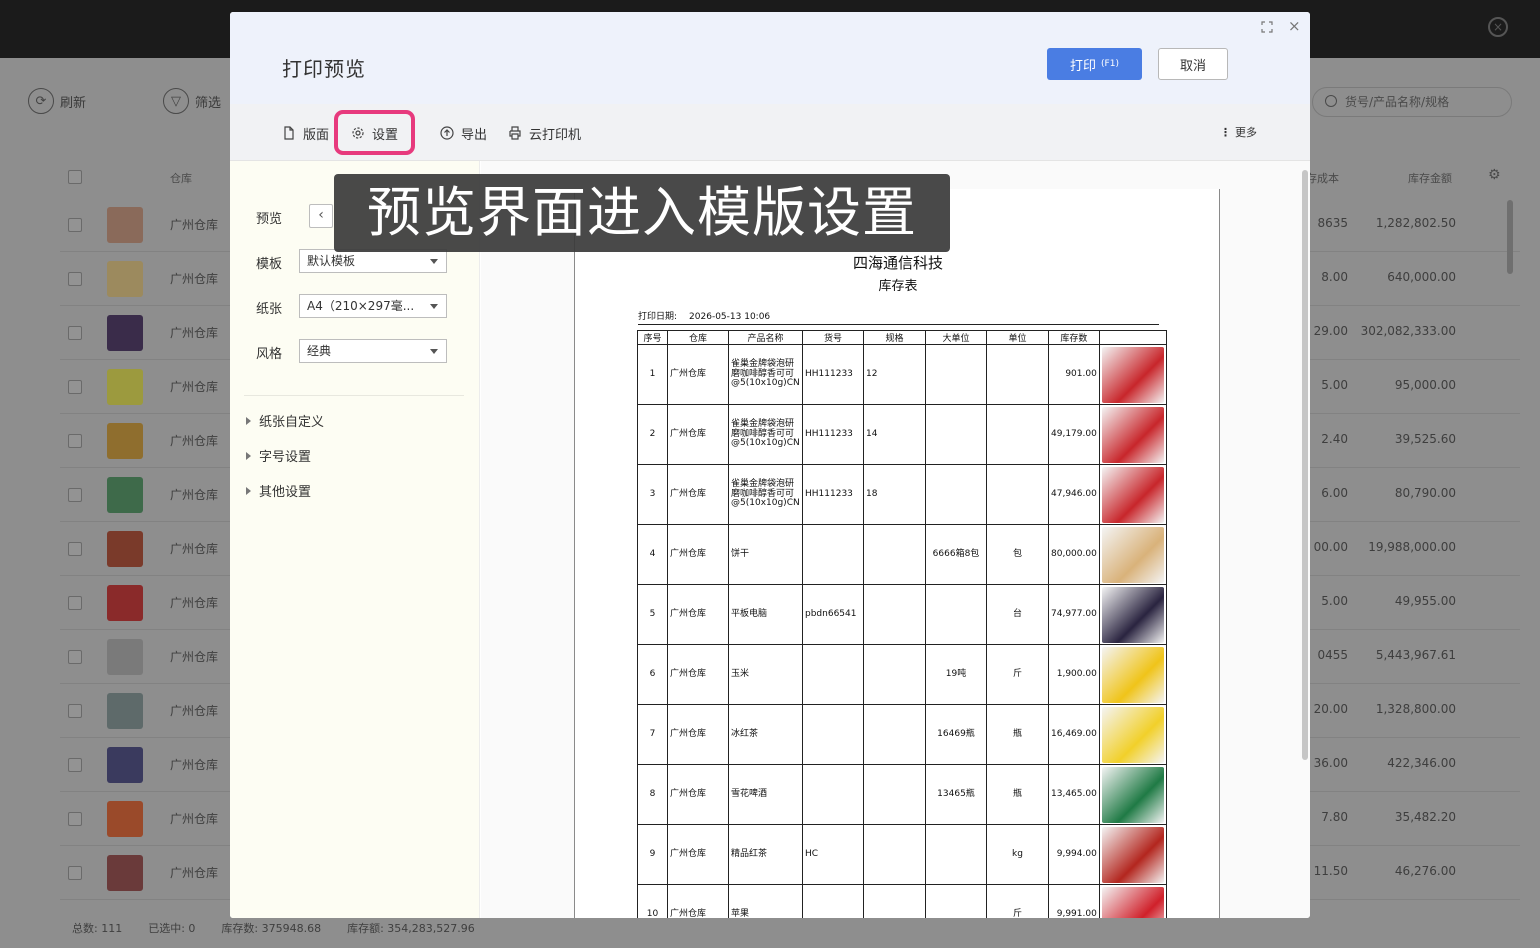  What do you see at coordinates (956, 614) in the screenshot?
I see `cell-big-unit` at bounding box center [956, 614].